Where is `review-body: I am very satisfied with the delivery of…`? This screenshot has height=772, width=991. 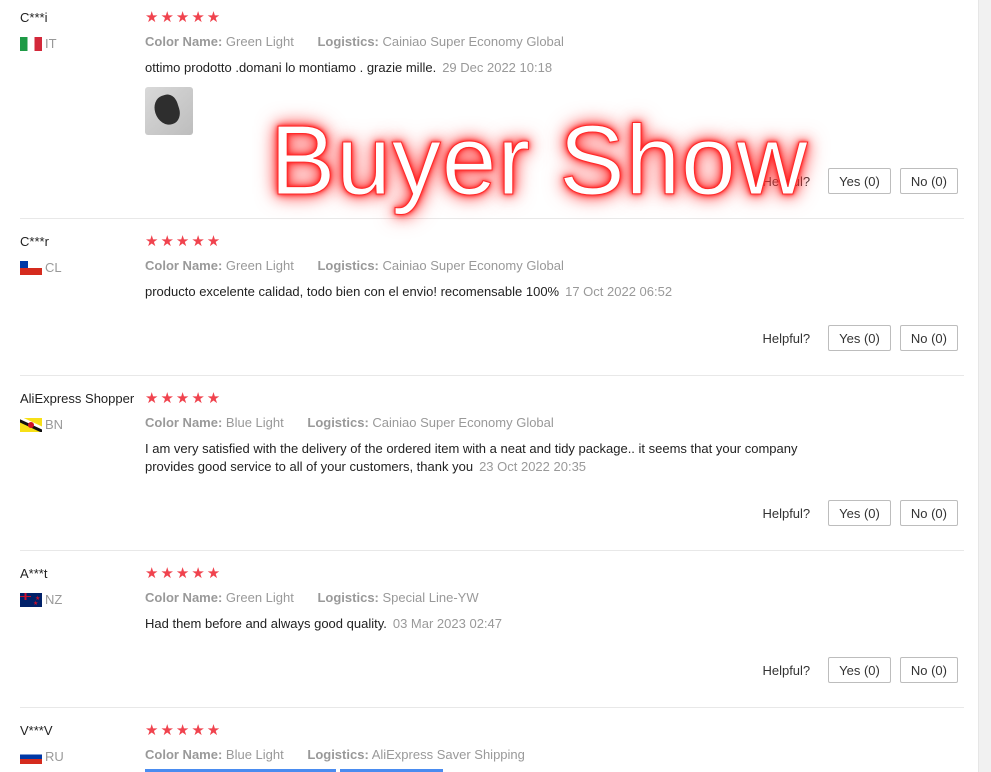
review-body: I am very satisfied with the delivery of… is located at coordinates (471, 457).